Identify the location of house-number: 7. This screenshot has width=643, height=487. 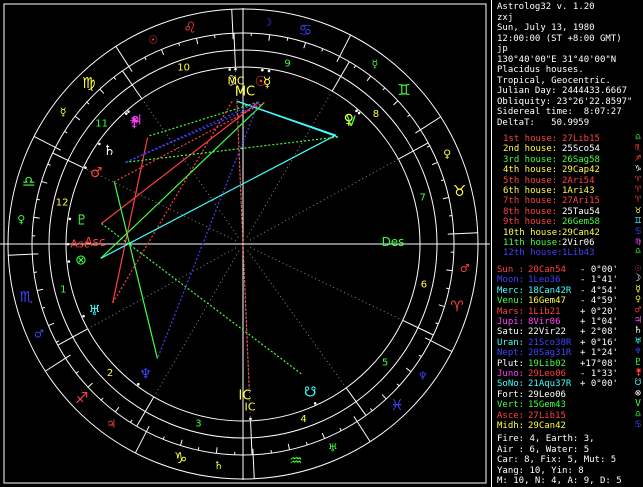
(423, 198).